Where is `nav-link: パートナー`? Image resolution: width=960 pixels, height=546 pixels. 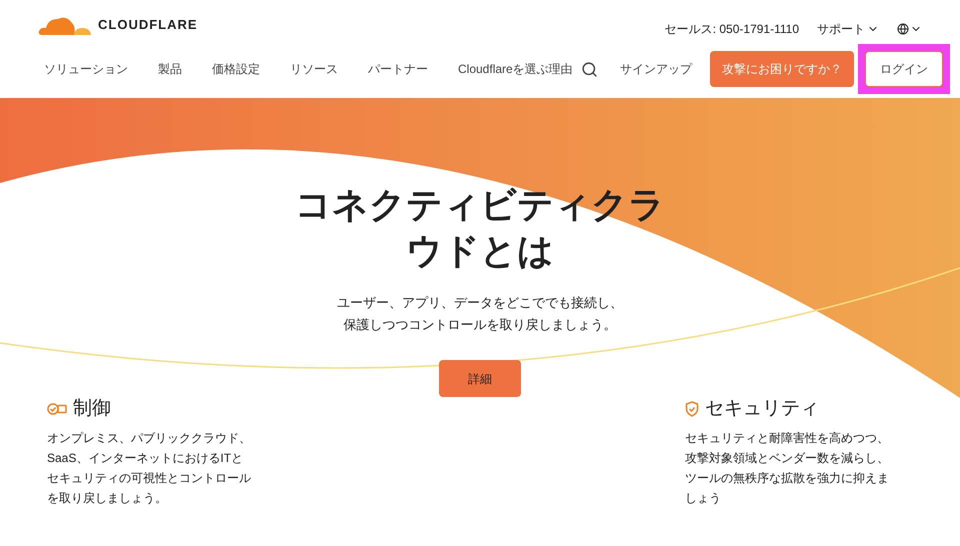
nav-link: パートナー is located at coordinates (398, 69).